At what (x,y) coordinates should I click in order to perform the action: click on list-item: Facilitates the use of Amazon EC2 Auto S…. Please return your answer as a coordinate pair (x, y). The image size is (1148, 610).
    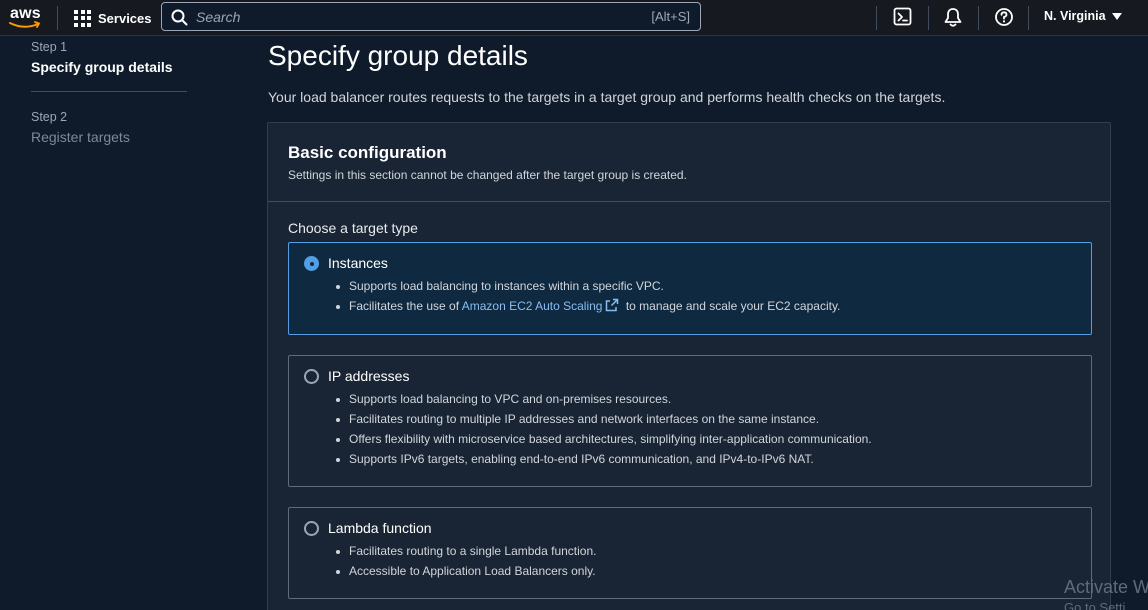
    Looking at the image, I should click on (588, 308).